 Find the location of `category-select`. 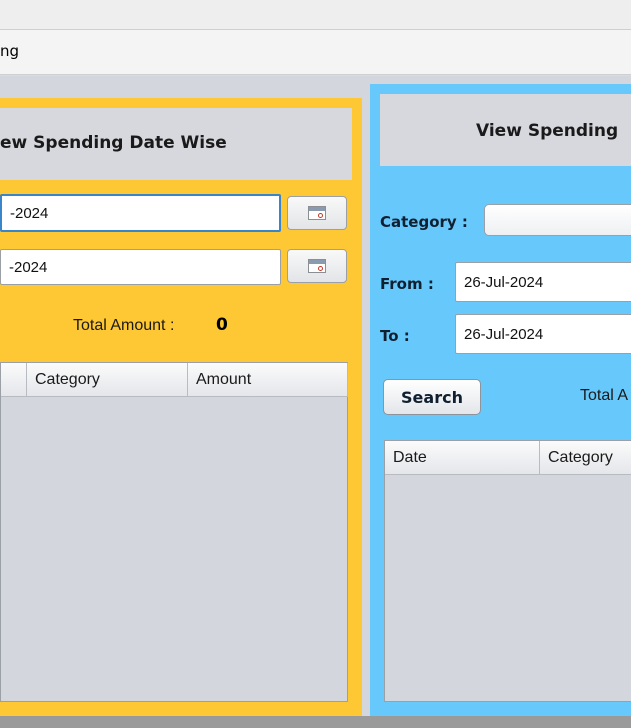

category-select is located at coordinates (557, 220).